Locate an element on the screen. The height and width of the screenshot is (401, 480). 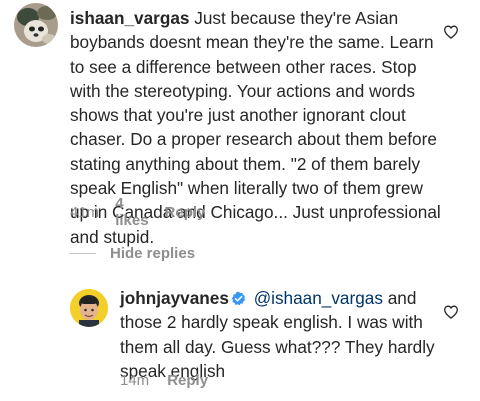
avatar-johnjayvanes is located at coordinates (89, 308).